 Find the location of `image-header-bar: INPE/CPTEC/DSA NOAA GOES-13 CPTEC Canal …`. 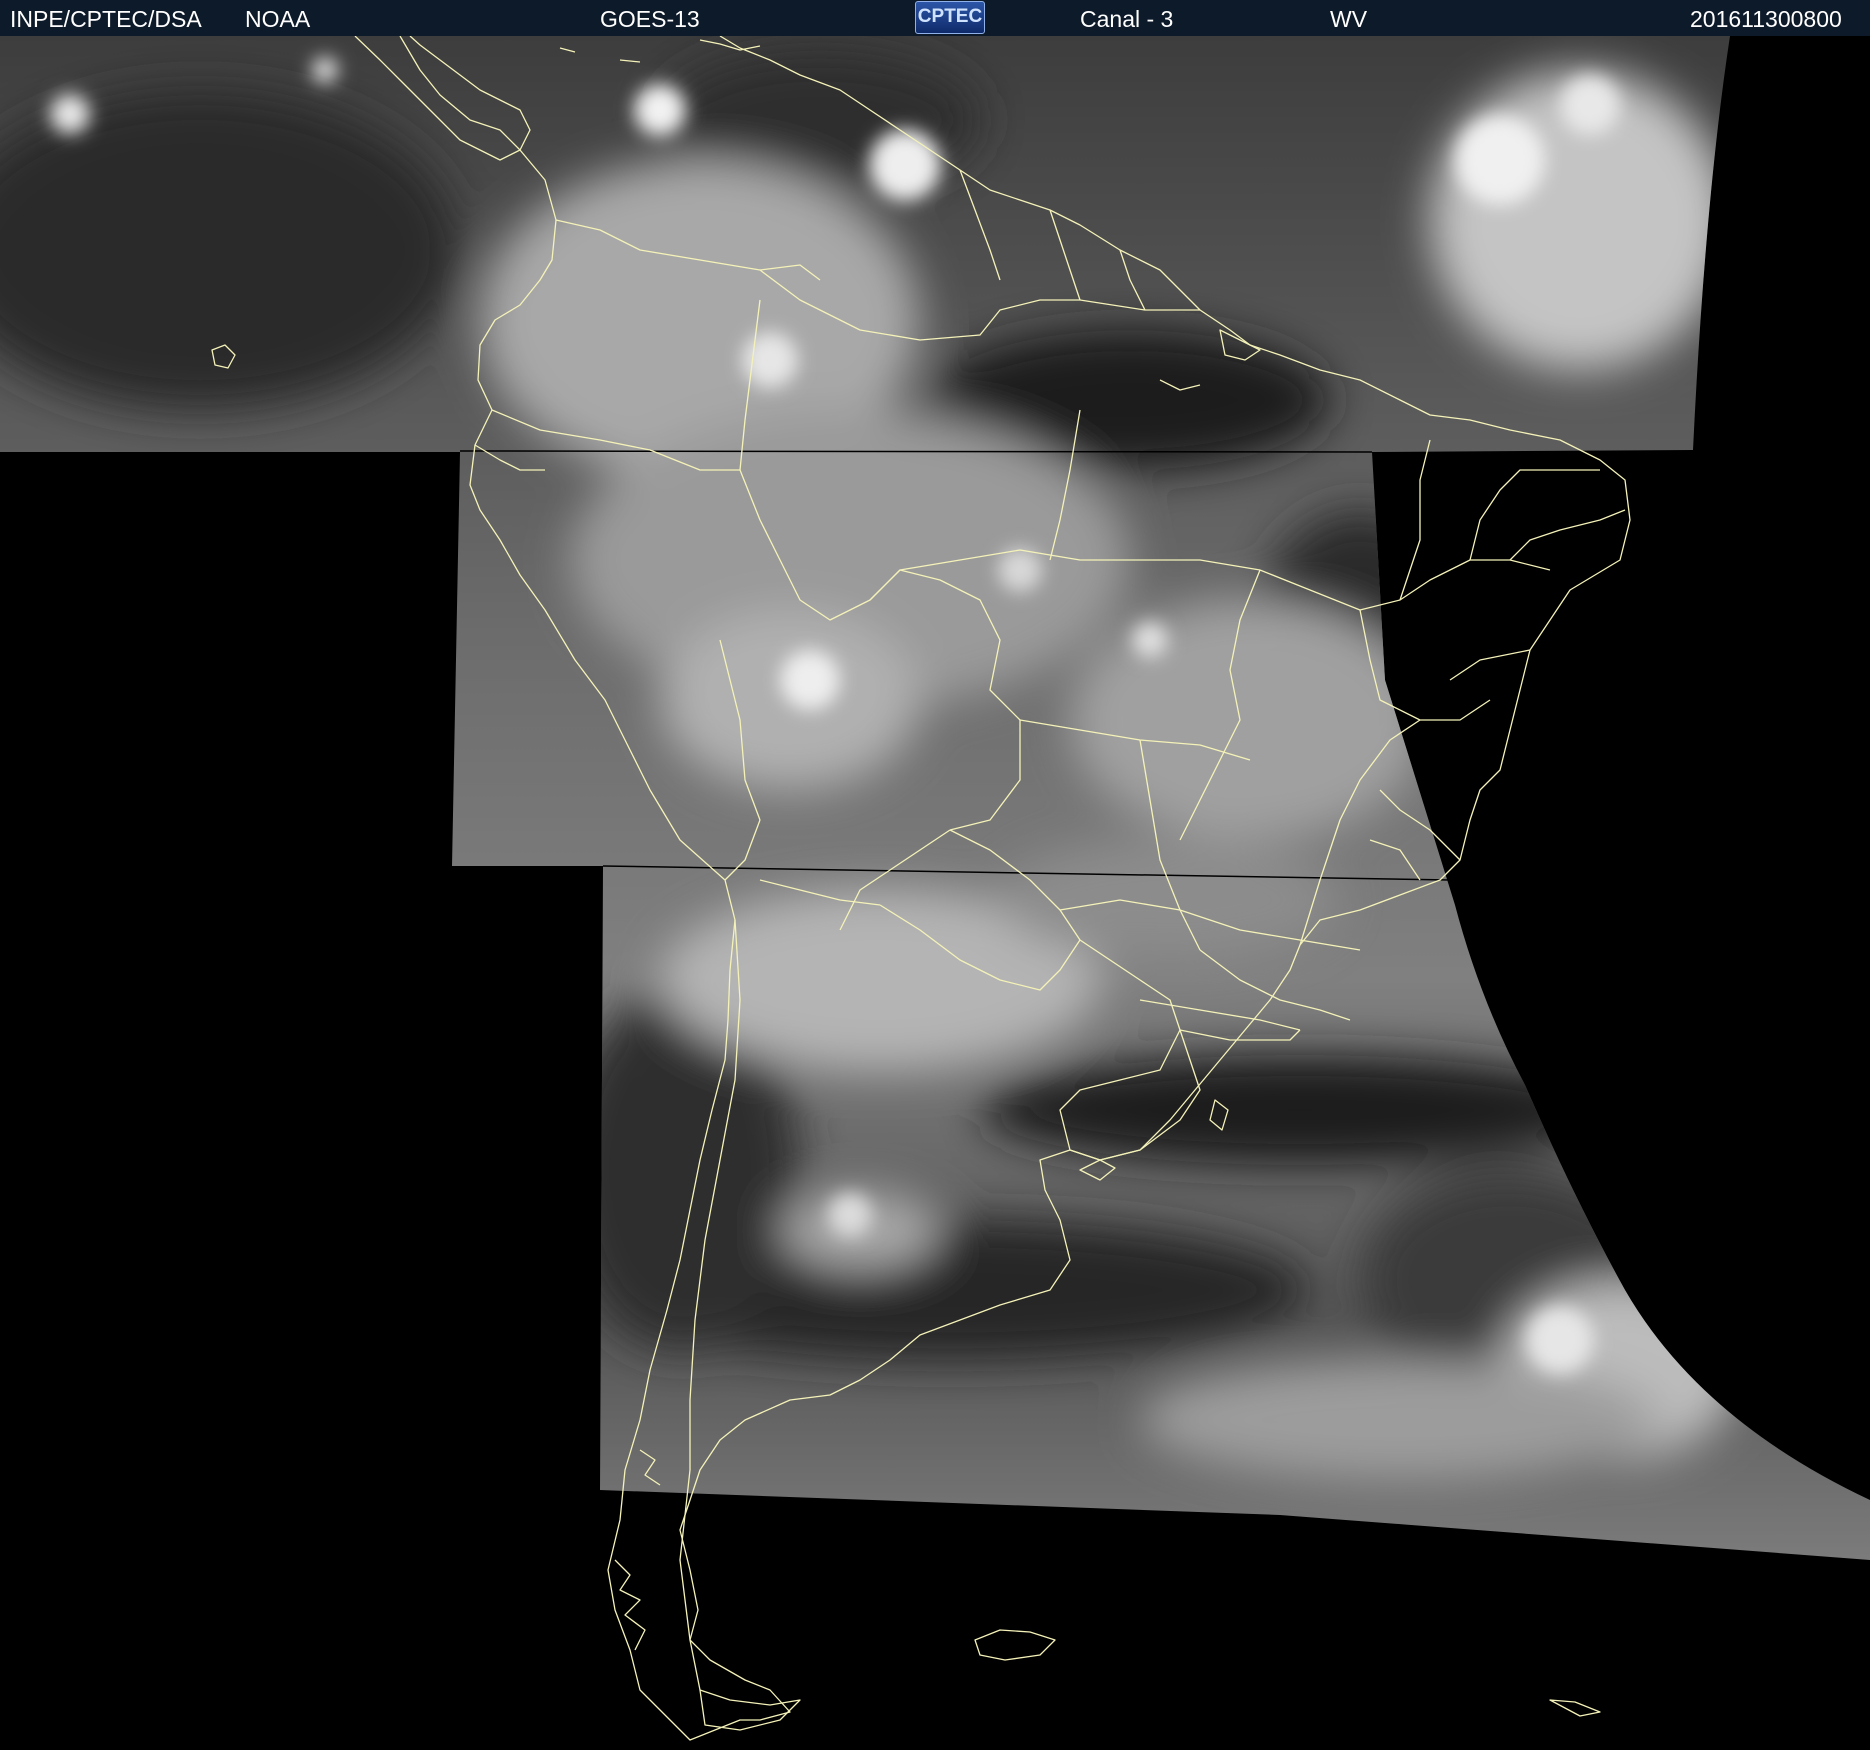

image-header-bar: INPE/CPTEC/DSA NOAA GOES-13 CPTEC Canal … is located at coordinates (935, 18).